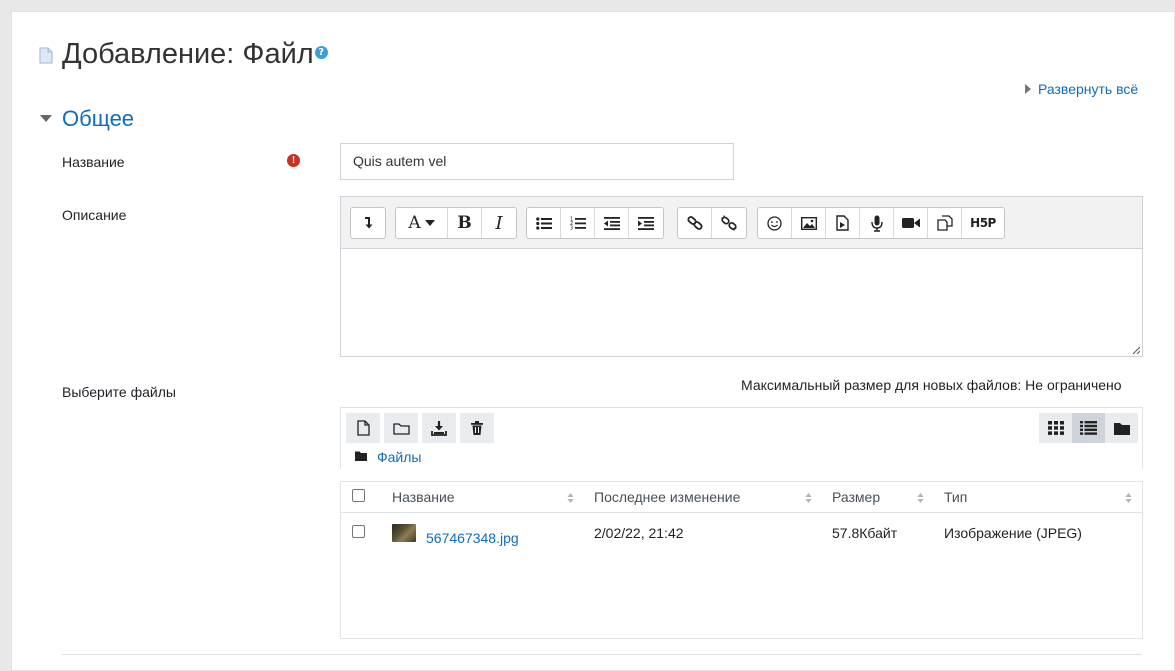 This screenshot has width=1175, height=671. I want to click on breadcrumb: Файлы, so click(388, 458).